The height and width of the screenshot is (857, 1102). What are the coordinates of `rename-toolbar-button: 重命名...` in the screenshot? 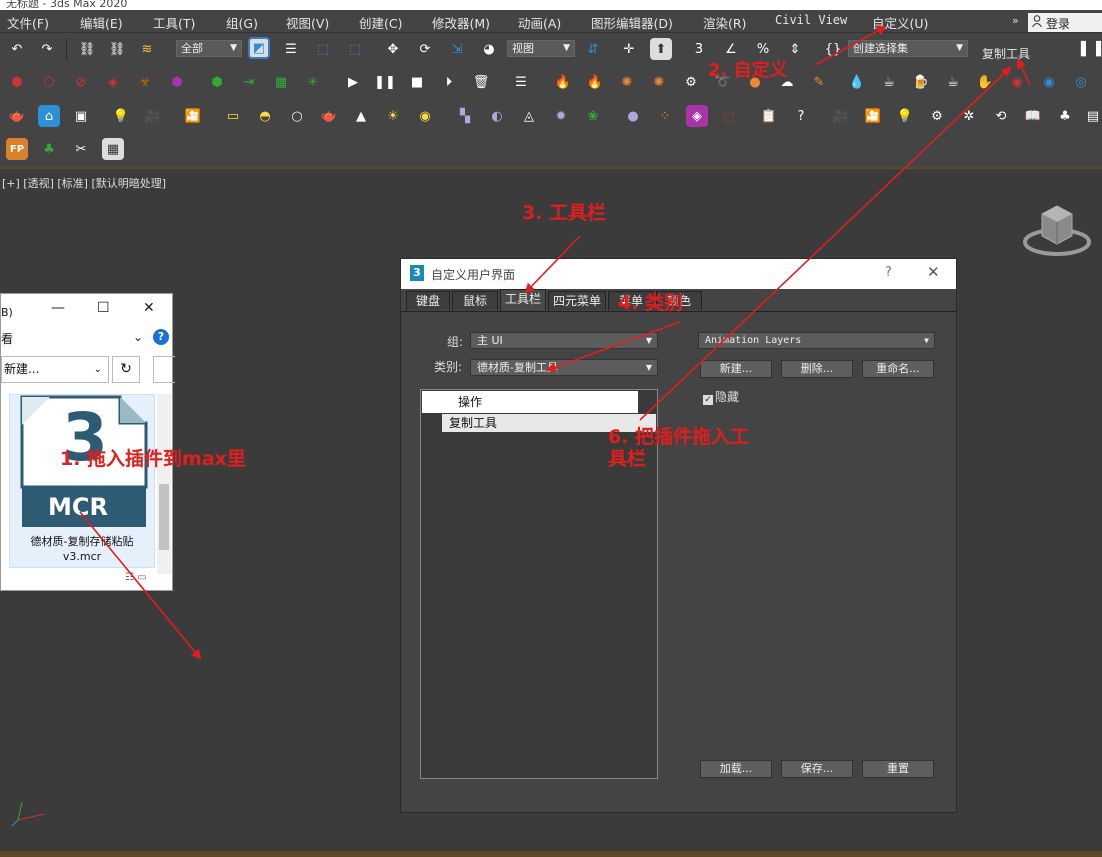 It's located at (898, 369).